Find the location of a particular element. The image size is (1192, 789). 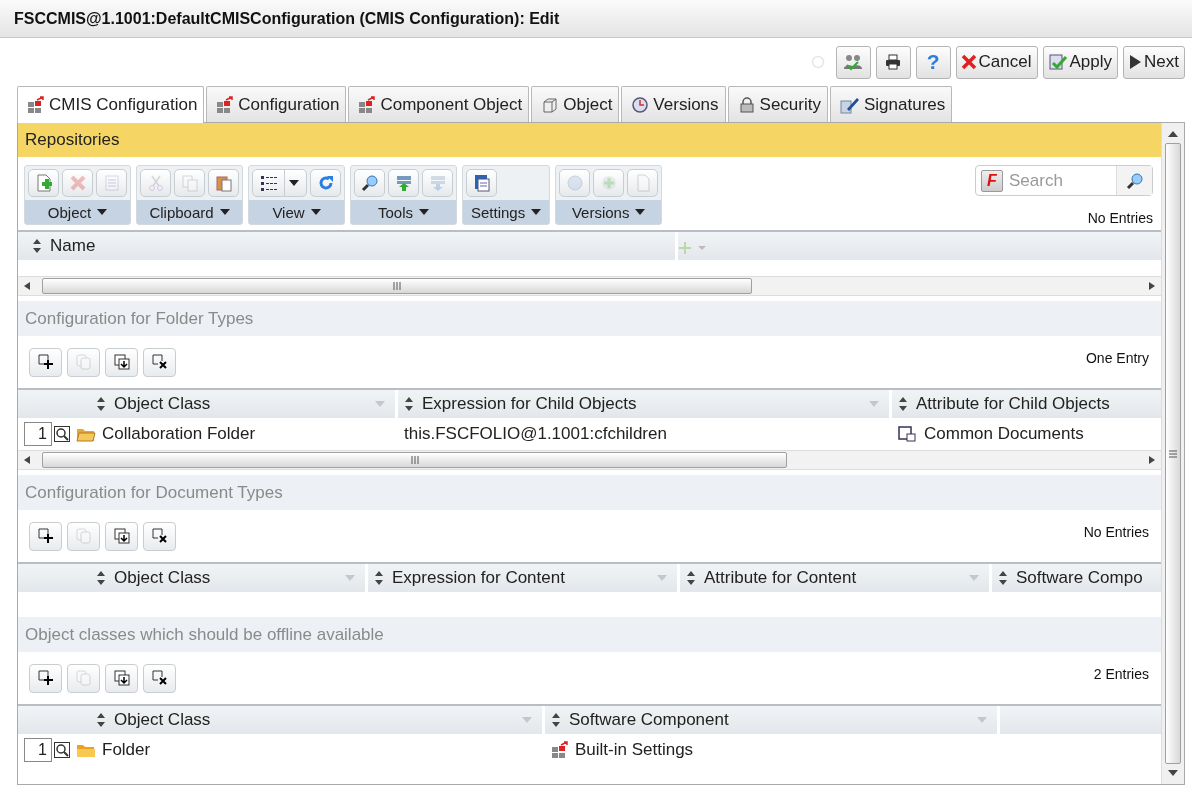

search-scope-button: F is located at coordinates (992, 180).